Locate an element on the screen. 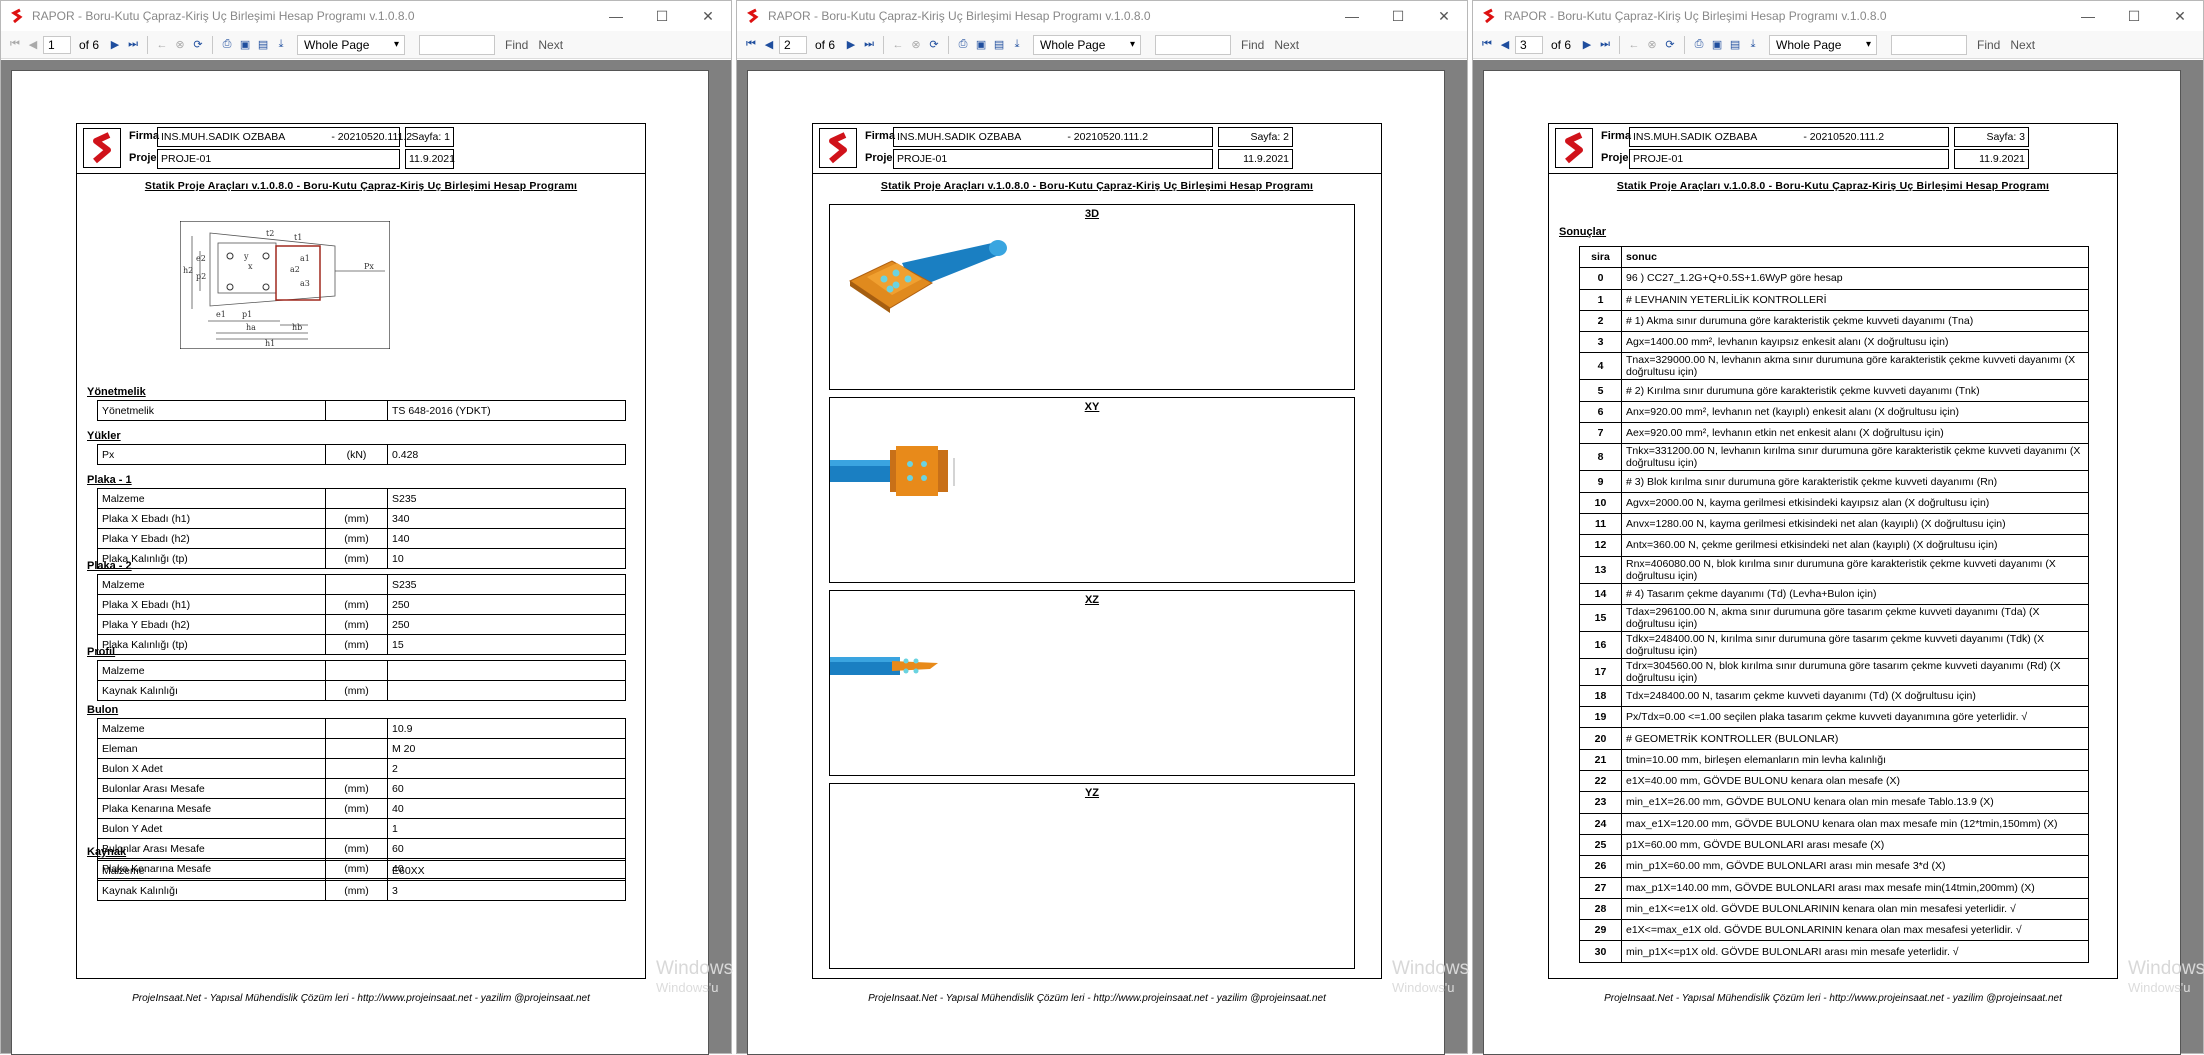 Image resolution: width=2204 pixels, height=1055 pixels. section-heading: Kaynak is located at coordinates (107, 852).